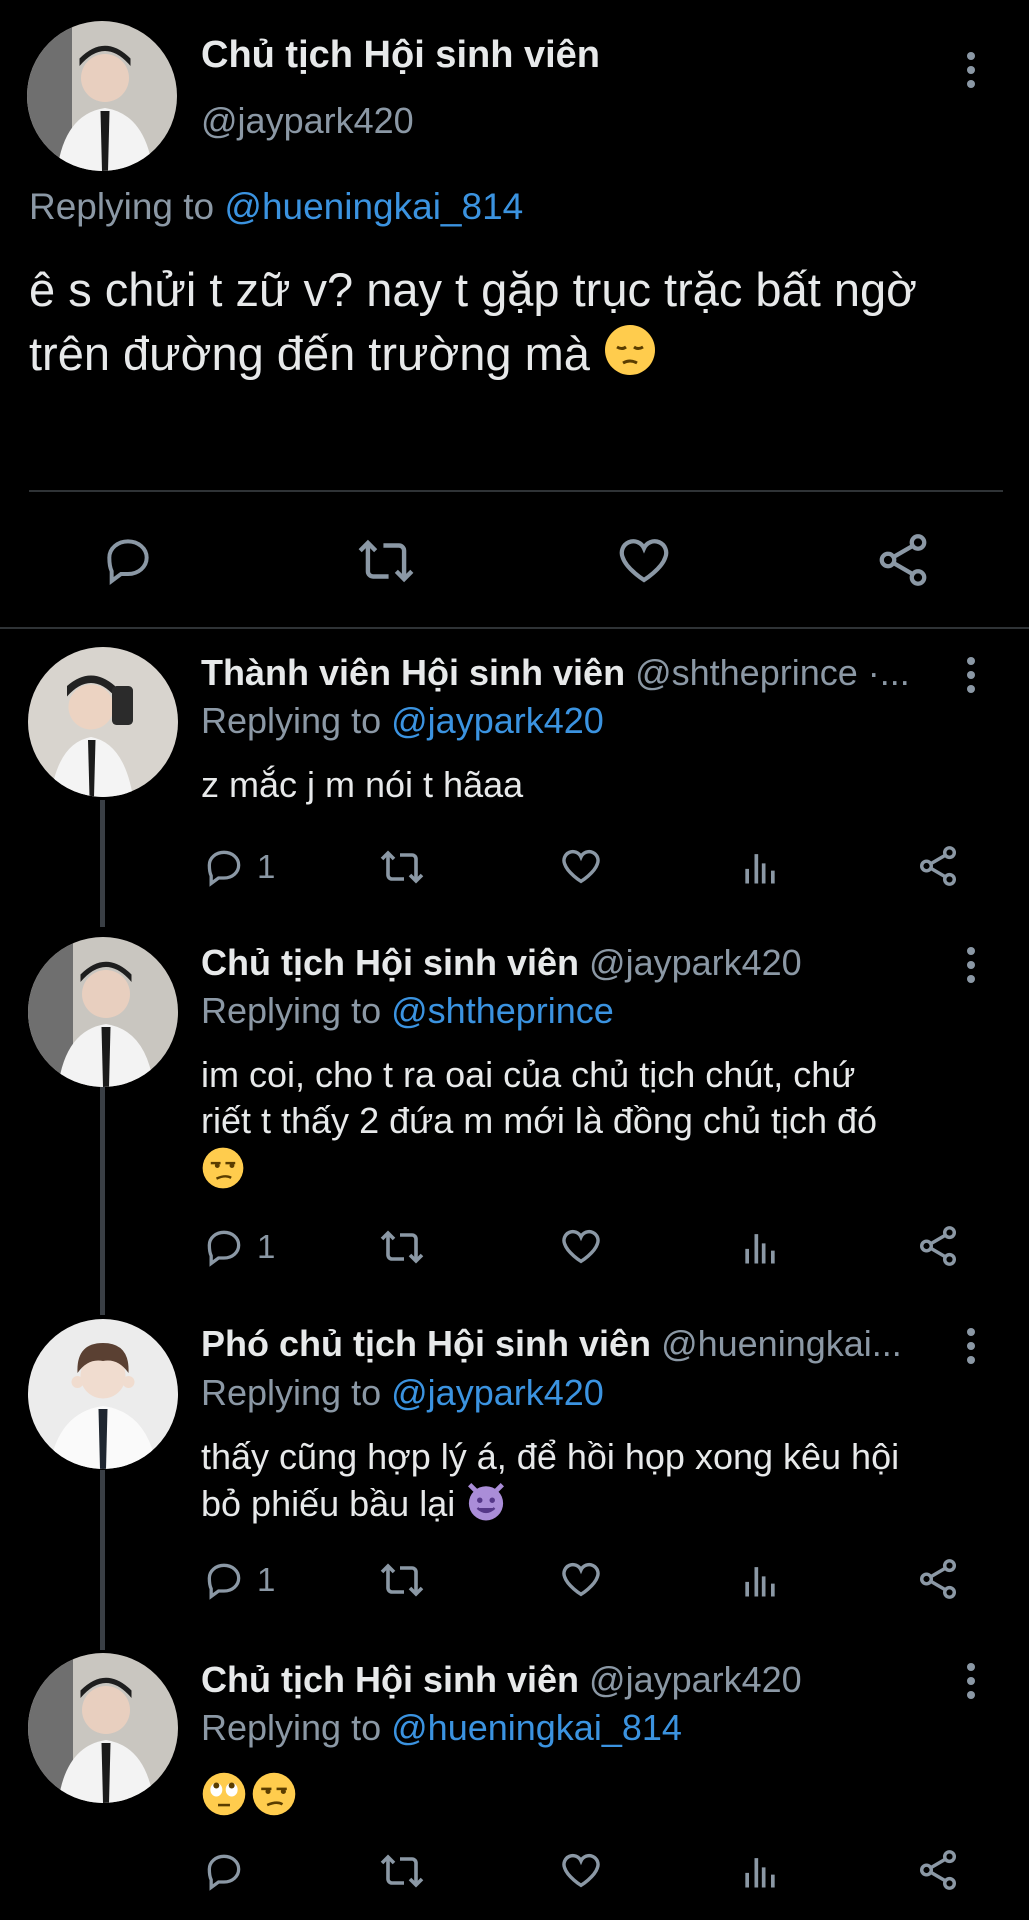 The height and width of the screenshot is (1920, 1029). I want to click on smiling-imp-icon, so click(486, 1506).